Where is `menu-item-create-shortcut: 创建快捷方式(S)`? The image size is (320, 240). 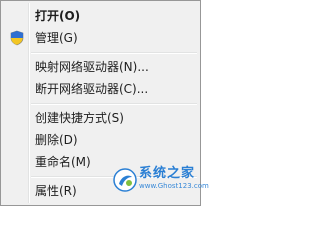
menu-item-create-shortcut: 创建快捷方式(S) is located at coordinates (100, 118).